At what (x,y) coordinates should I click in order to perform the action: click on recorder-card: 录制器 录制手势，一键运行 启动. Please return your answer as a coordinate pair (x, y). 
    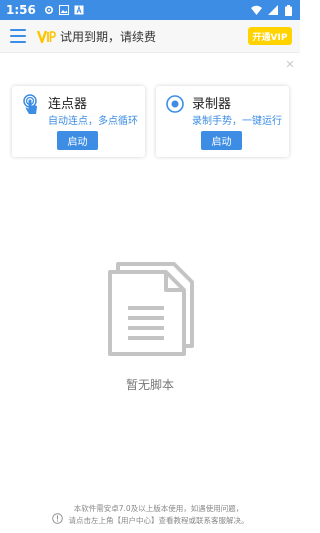
    Looking at the image, I should click on (222, 121).